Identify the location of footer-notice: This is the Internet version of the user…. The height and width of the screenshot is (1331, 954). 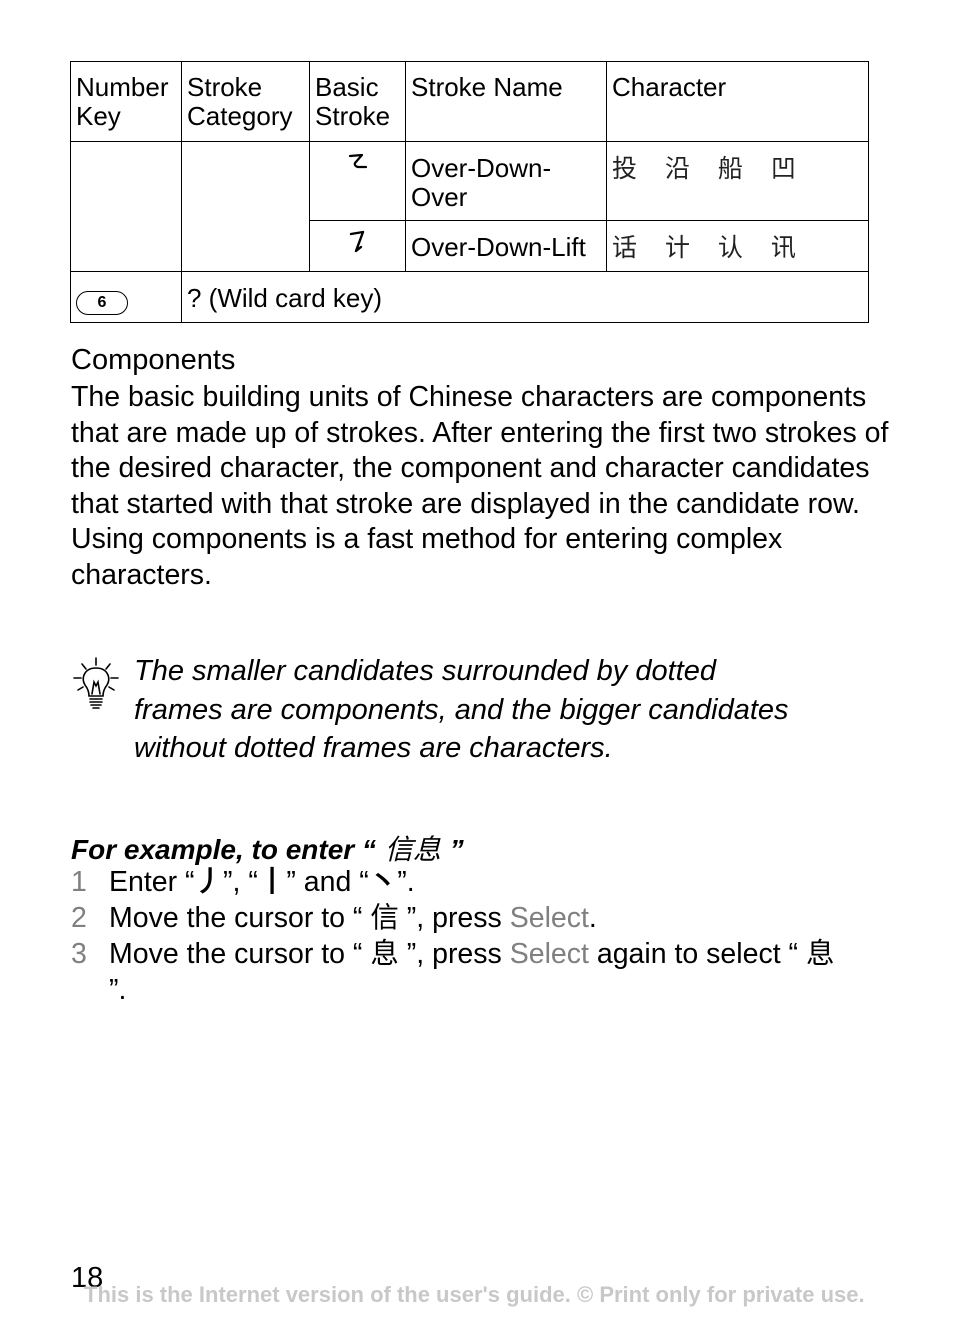
(474, 1294).